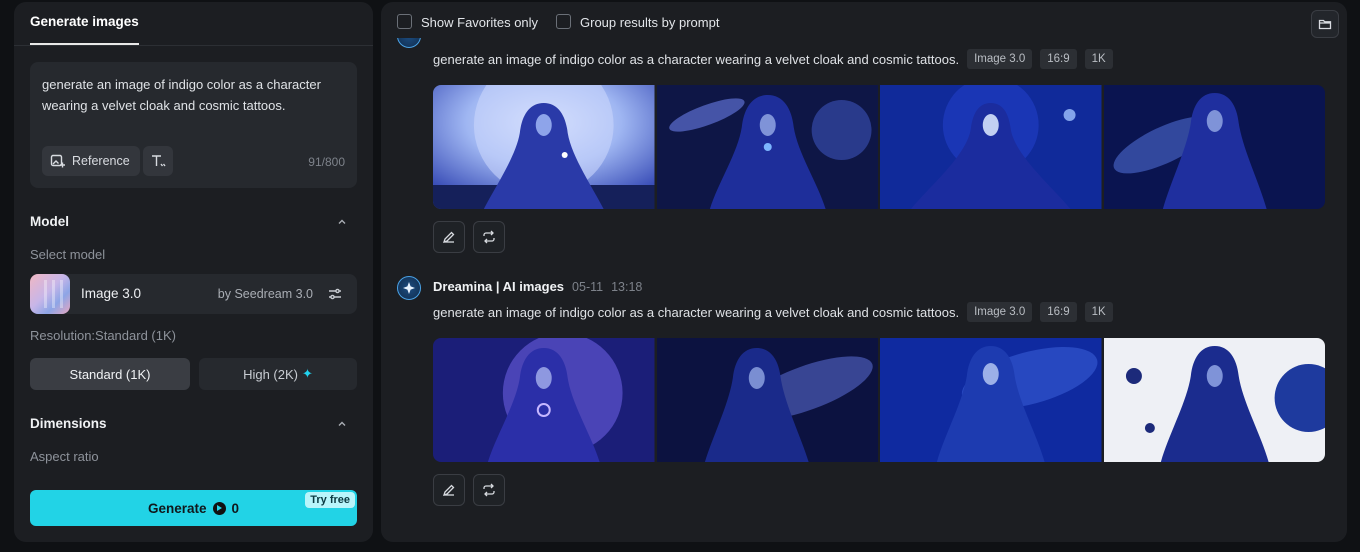 This screenshot has width=1360, height=552. I want to click on generate-label: Generate, so click(177, 508).